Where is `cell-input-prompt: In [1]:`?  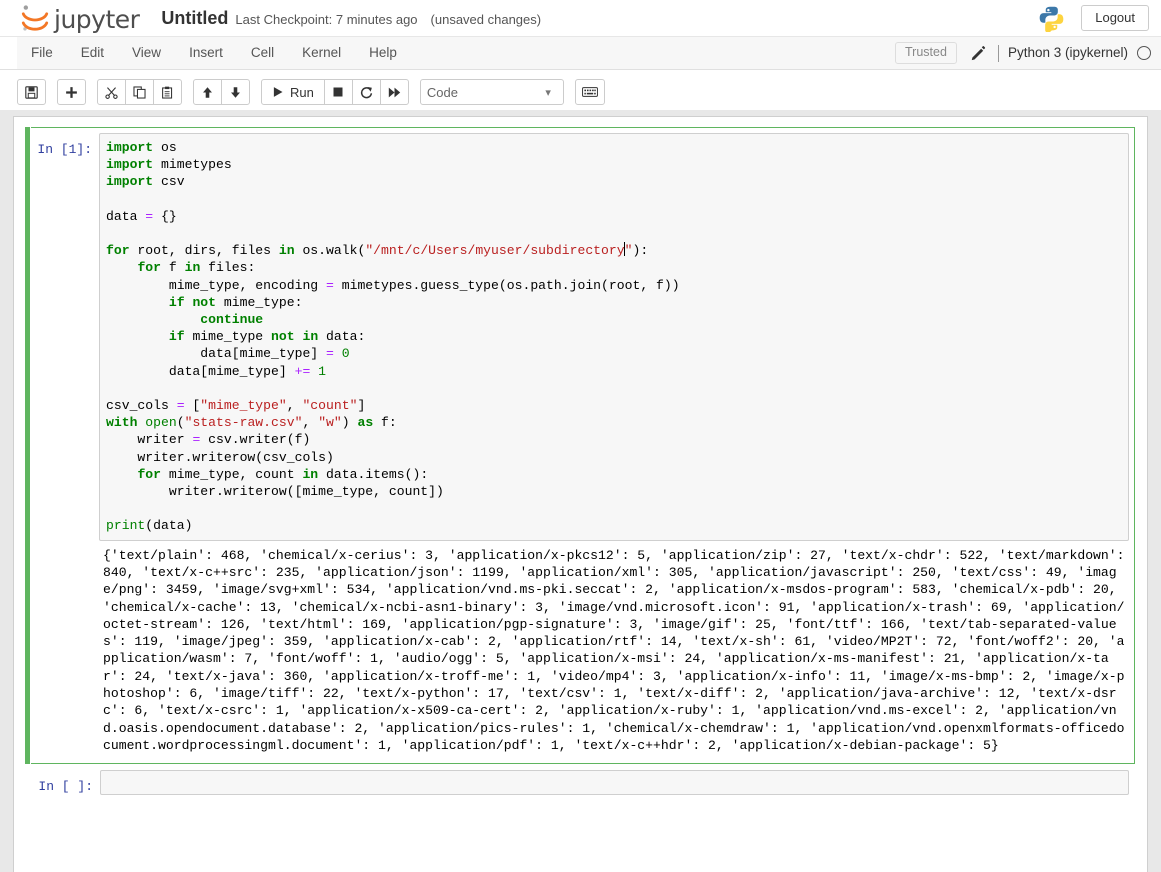
cell-input-prompt: In [1]: is located at coordinates (64, 149).